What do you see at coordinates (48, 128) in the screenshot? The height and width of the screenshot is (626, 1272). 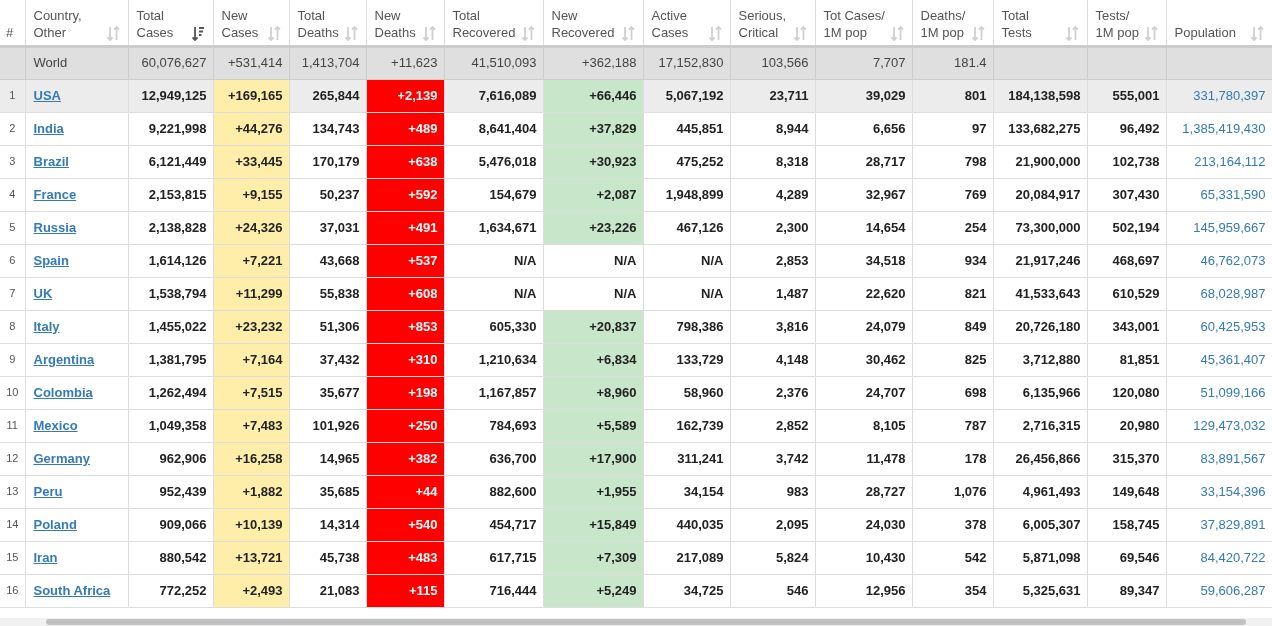 I see `country-link: India` at bounding box center [48, 128].